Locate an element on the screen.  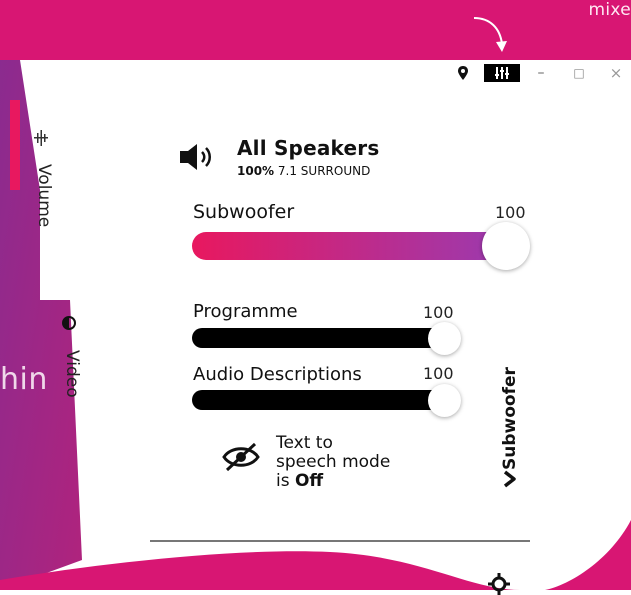
pointer-arrow-icon is located at coordinates (490, 34).